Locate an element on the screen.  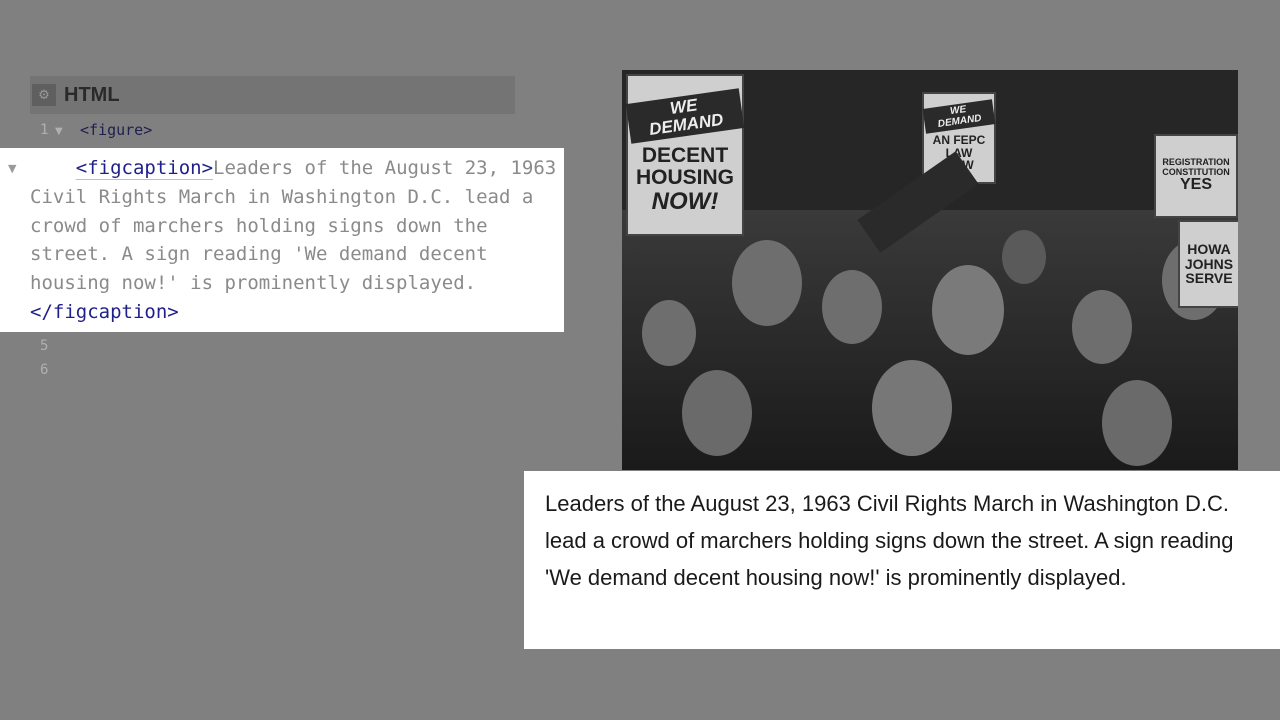
figcaption-close-tag: </figcaption> is located at coordinates (104, 311).